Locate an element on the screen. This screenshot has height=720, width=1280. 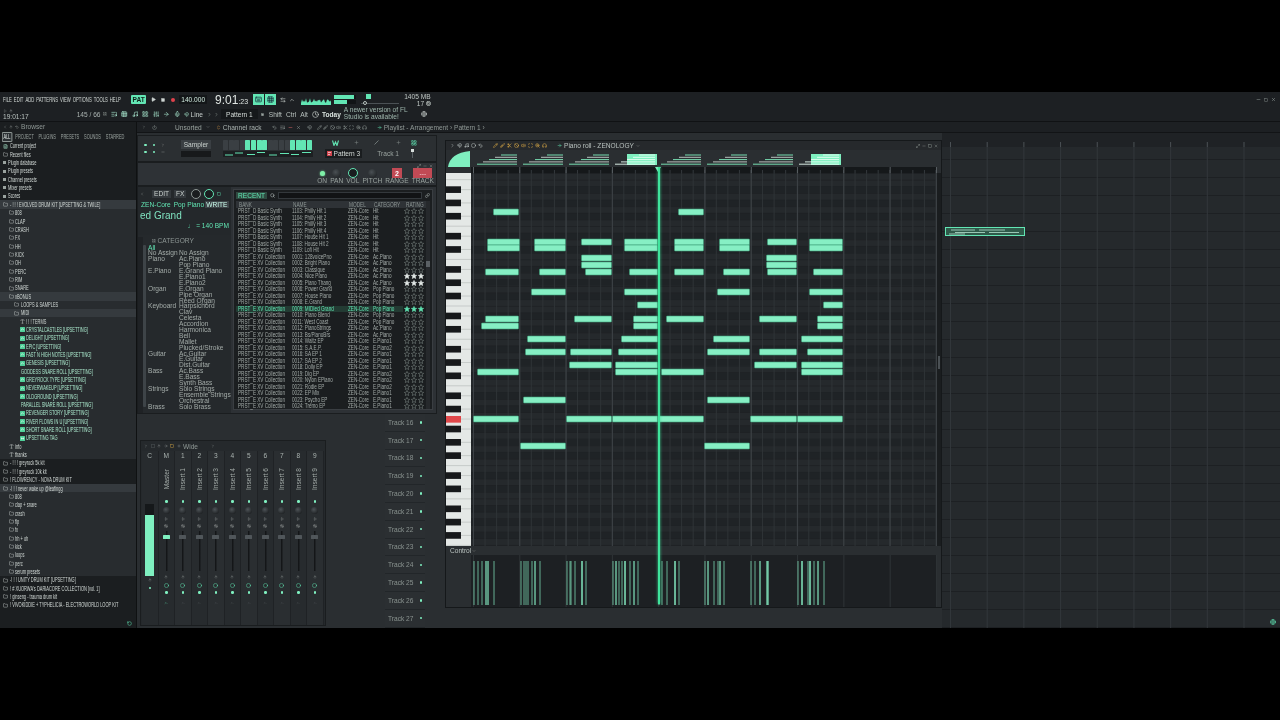
undo-icon is located at coordinates (480, 145).